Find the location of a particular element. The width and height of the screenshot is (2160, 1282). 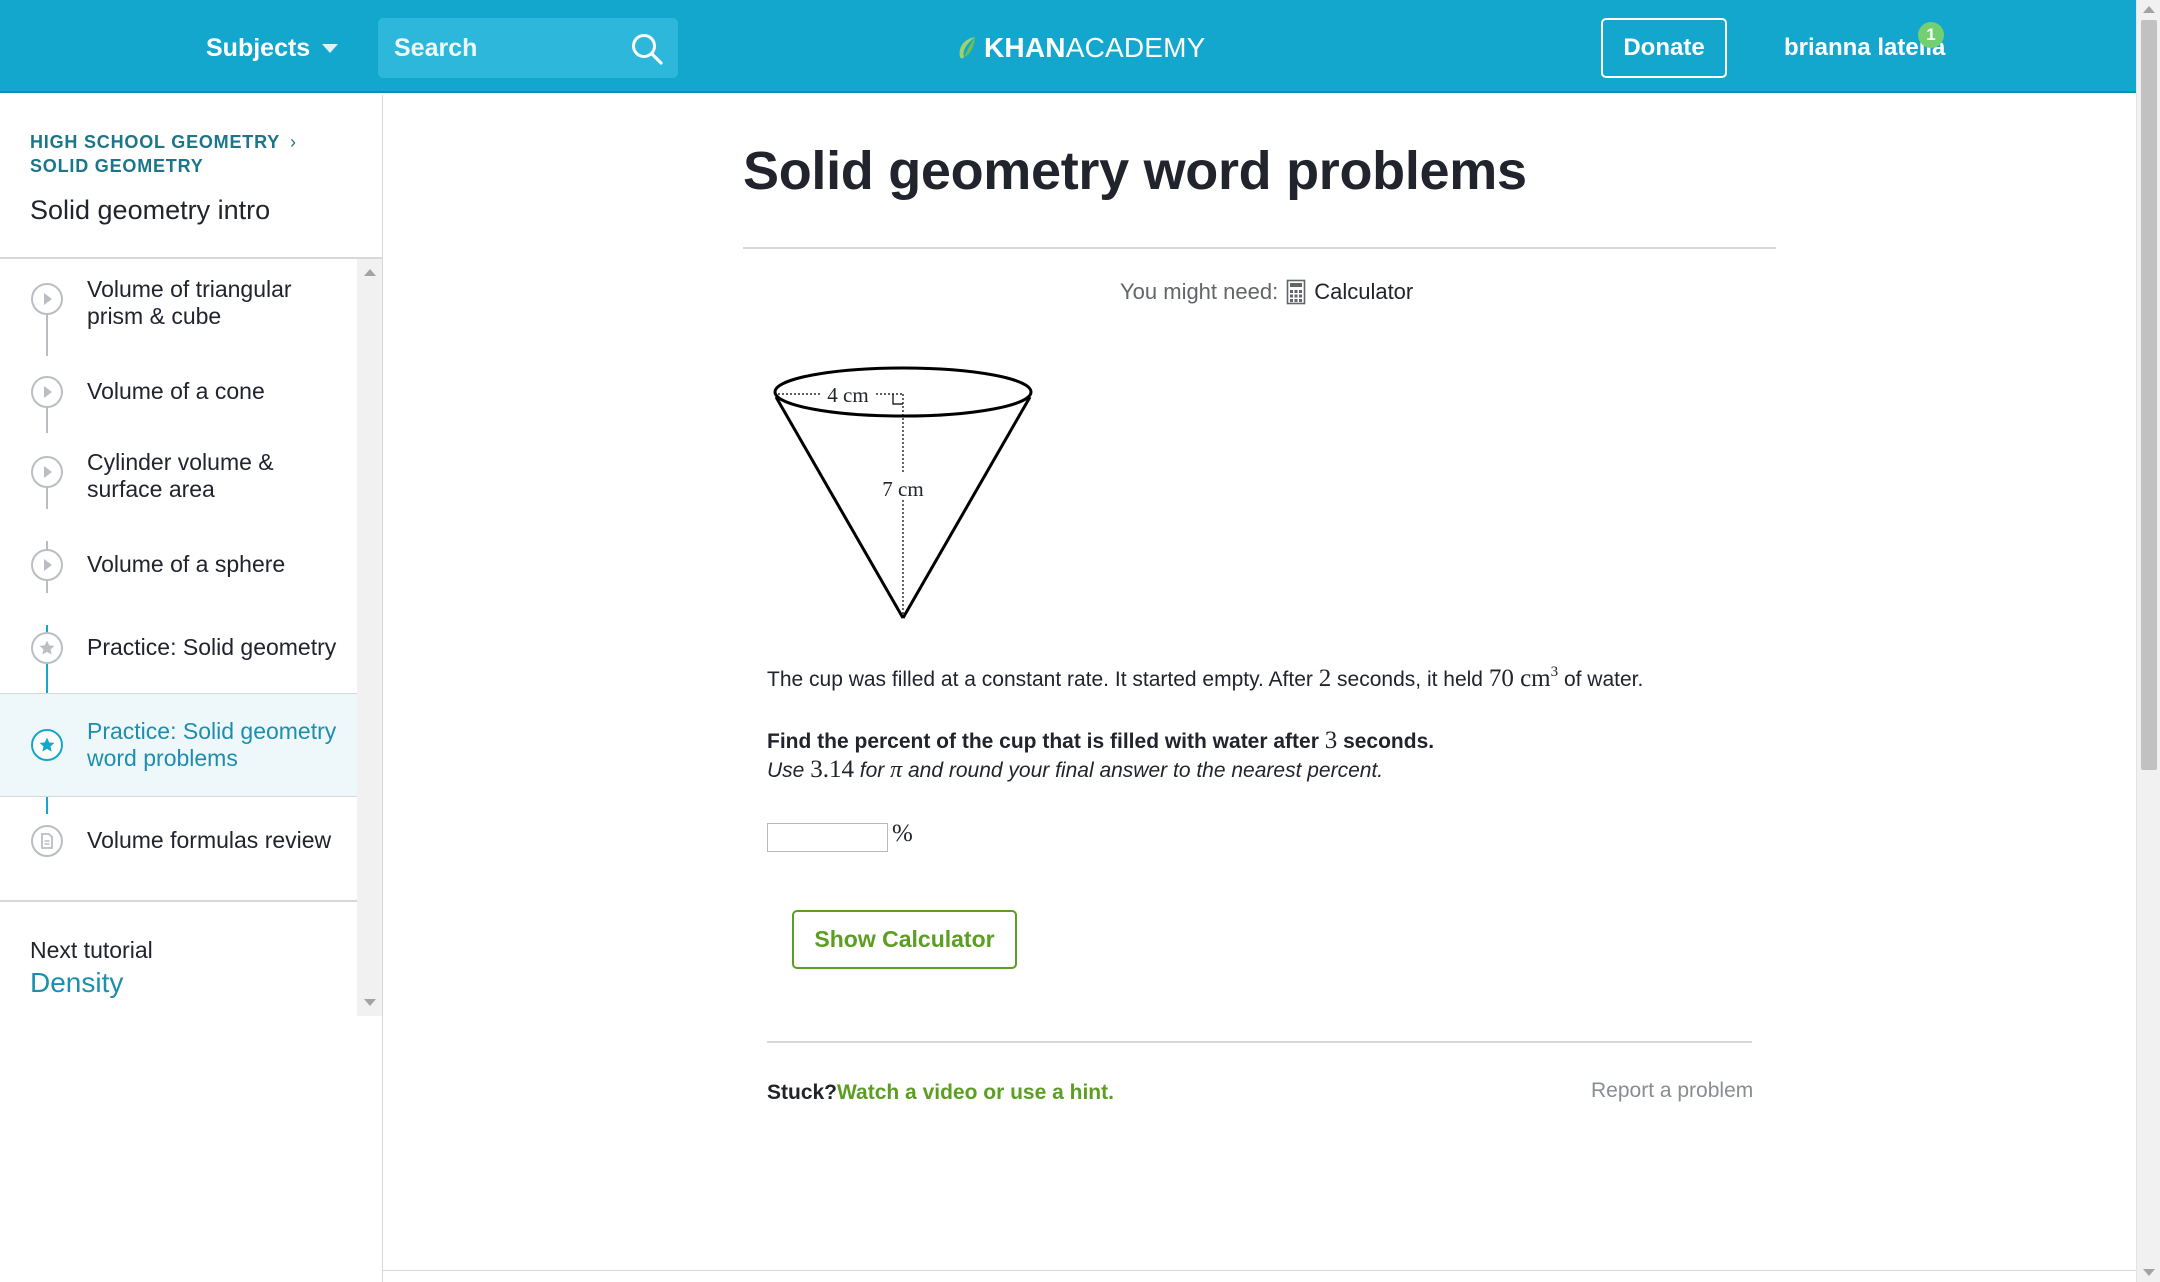

hint-link: Watch a video or use a hint. is located at coordinates (975, 1093).